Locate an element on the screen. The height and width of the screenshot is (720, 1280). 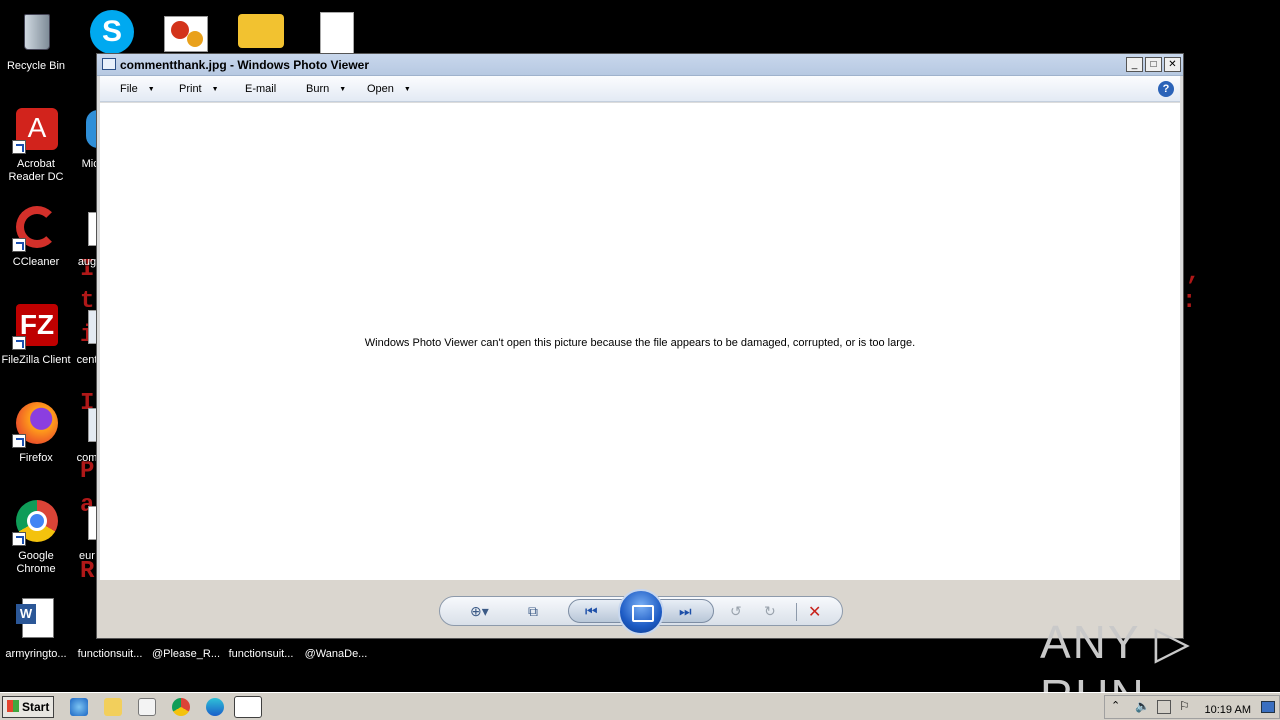
chrome-taskbar-icon is located at coordinates (181, 707).